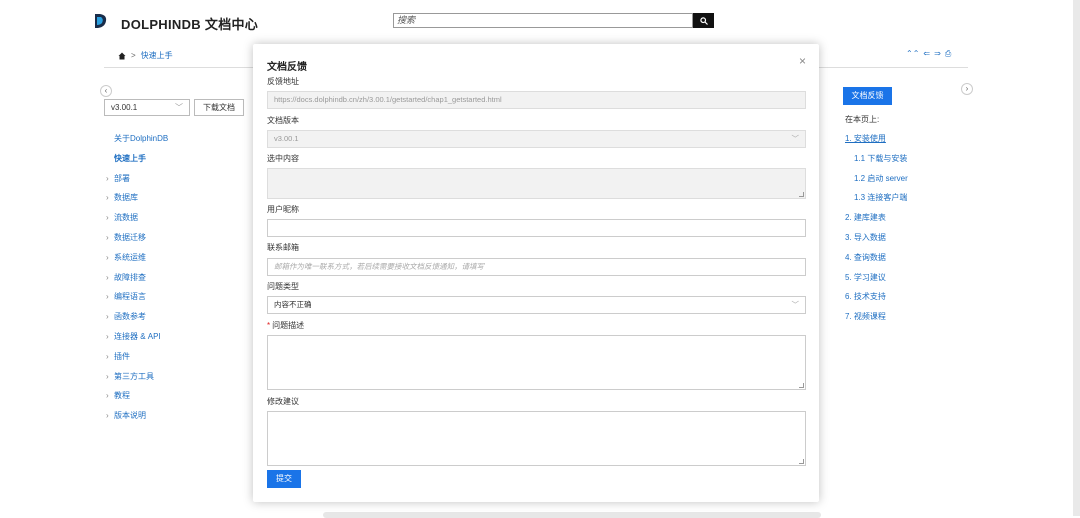 The width and height of the screenshot is (1080, 518). What do you see at coordinates (802, 61) in the screenshot?
I see `close-icon: ×` at bounding box center [802, 61].